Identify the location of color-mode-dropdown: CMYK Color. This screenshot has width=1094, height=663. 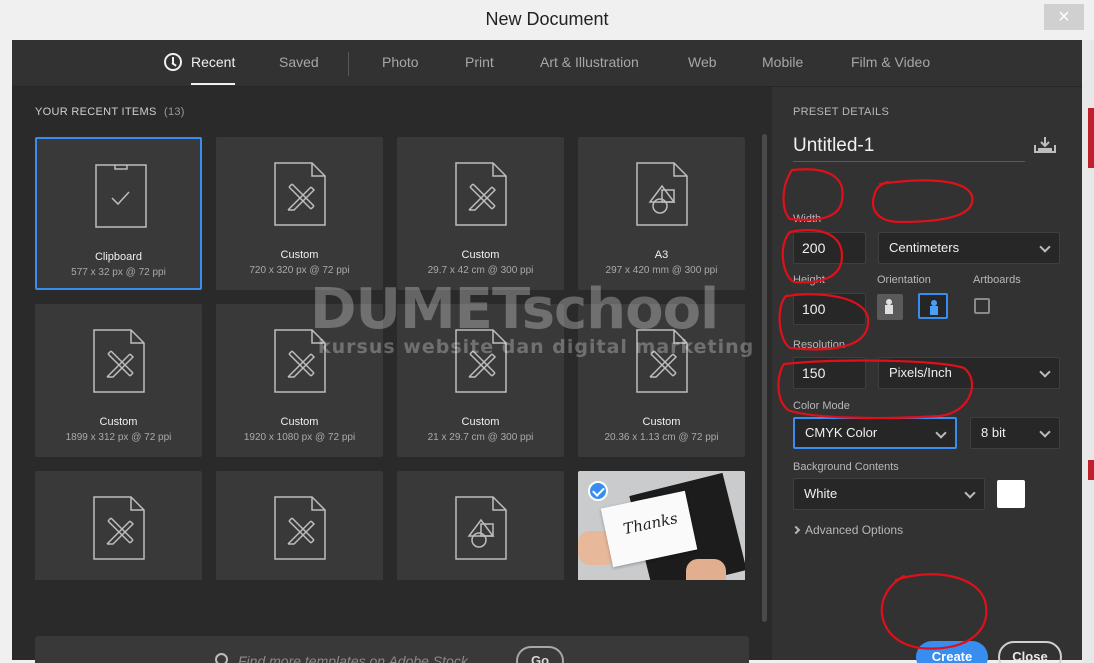
(875, 433).